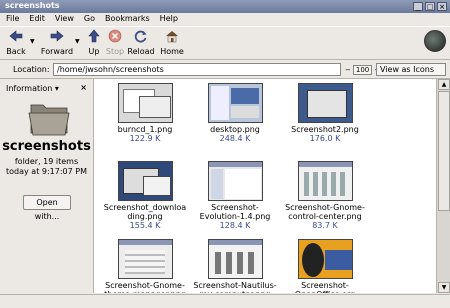 The width and height of the screenshot is (450, 308). Describe the element at coordinates (77, 41) in the screenshot. I see `forward-history-dropdown-icon: ▼` at that location.